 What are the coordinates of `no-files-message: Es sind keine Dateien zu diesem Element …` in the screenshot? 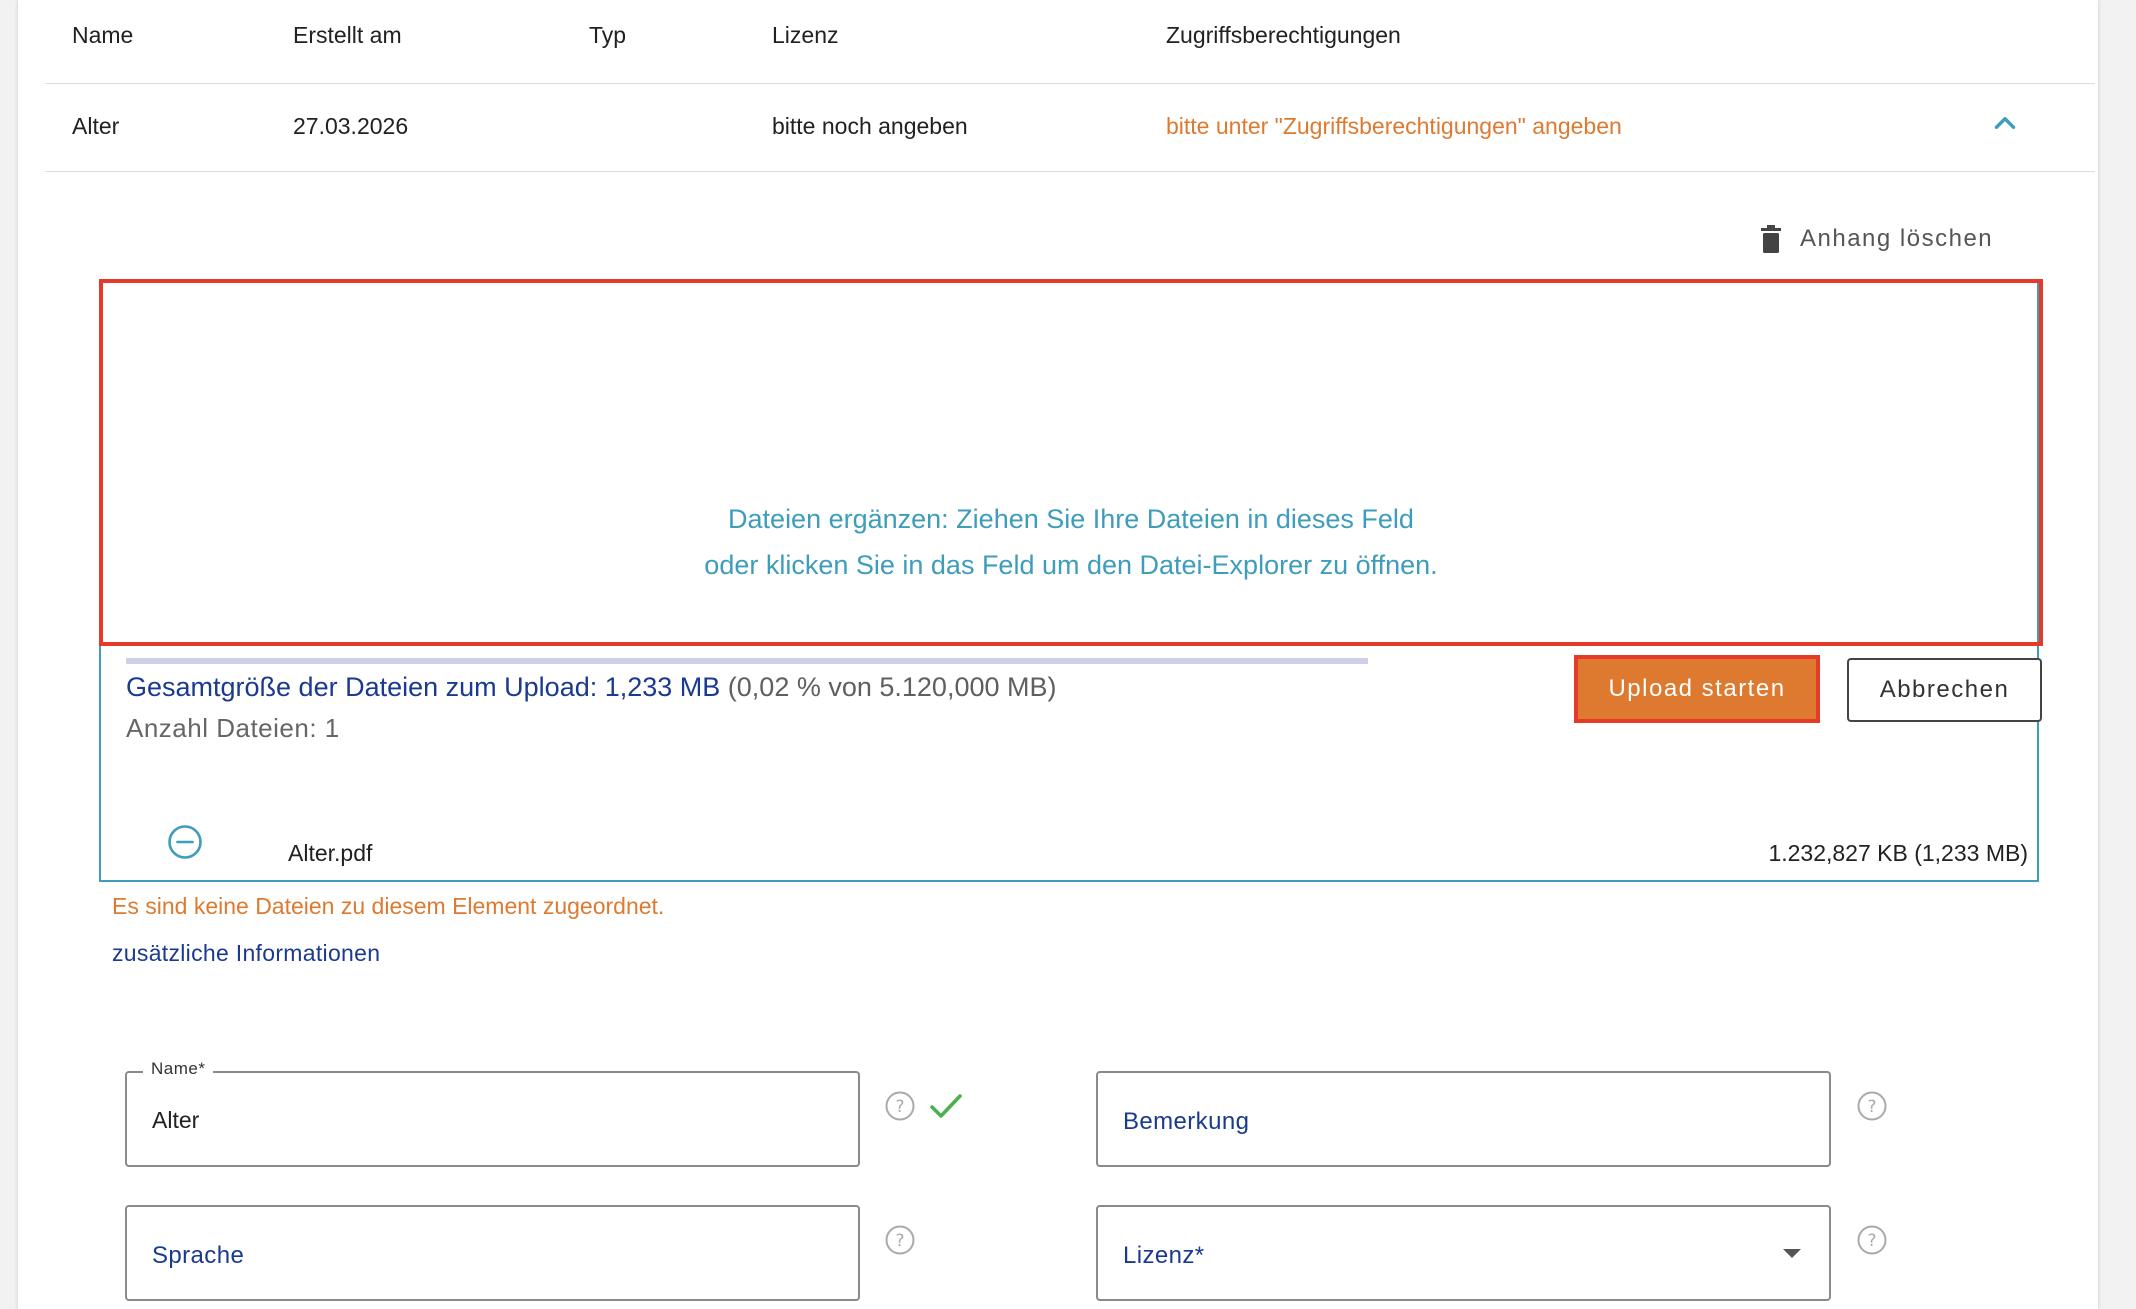 It's located at (388, 906).